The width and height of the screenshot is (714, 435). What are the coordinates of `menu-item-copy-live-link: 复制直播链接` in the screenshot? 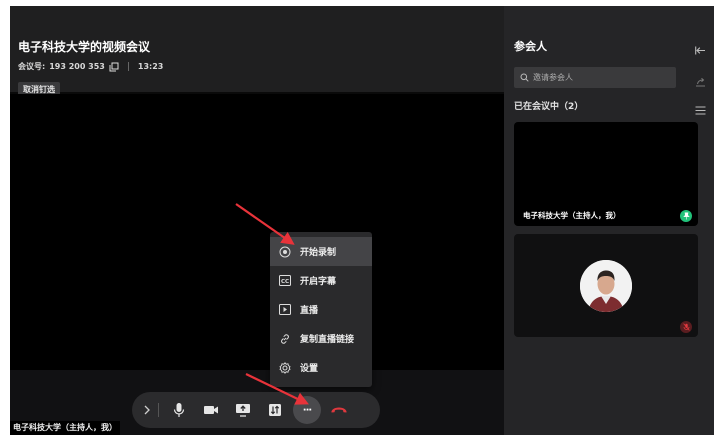 It's located at (321, 338).